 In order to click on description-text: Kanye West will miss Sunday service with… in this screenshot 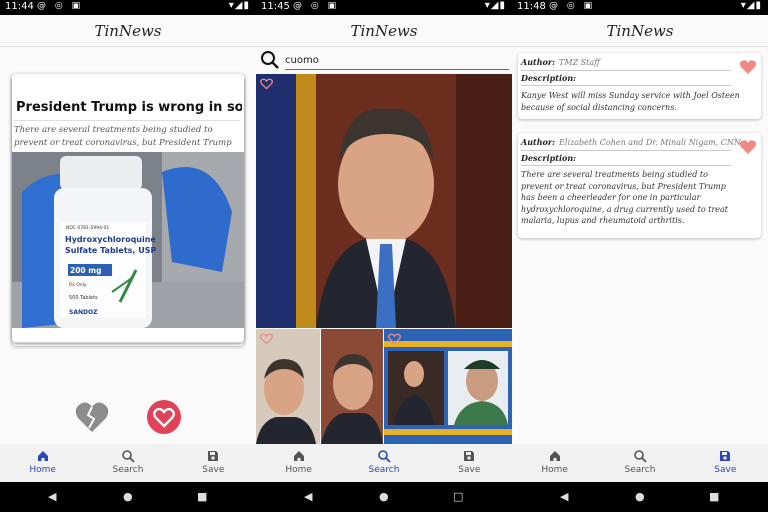, I will do `click(630, 101)`.